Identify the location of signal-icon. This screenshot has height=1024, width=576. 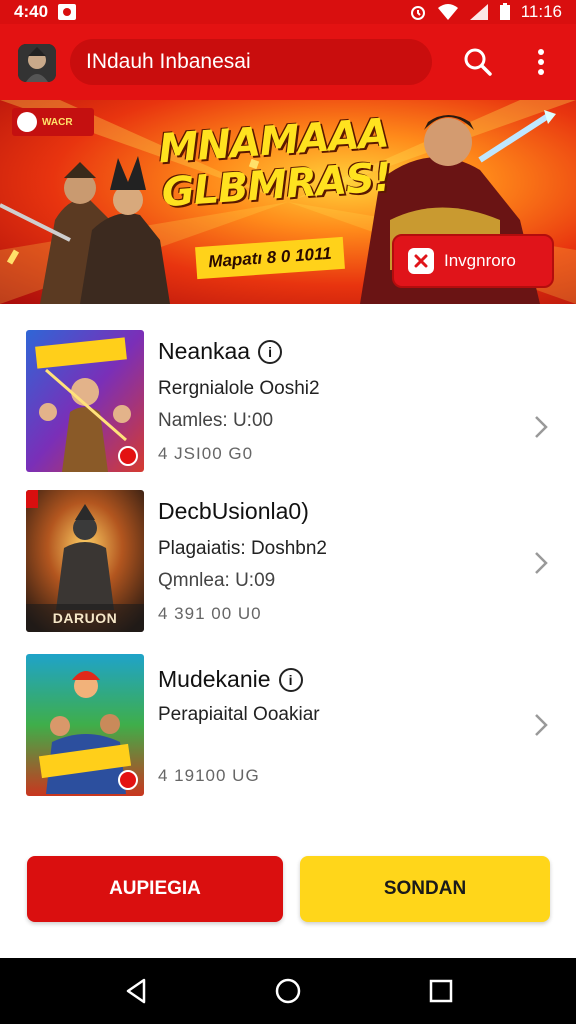
(478, 12).